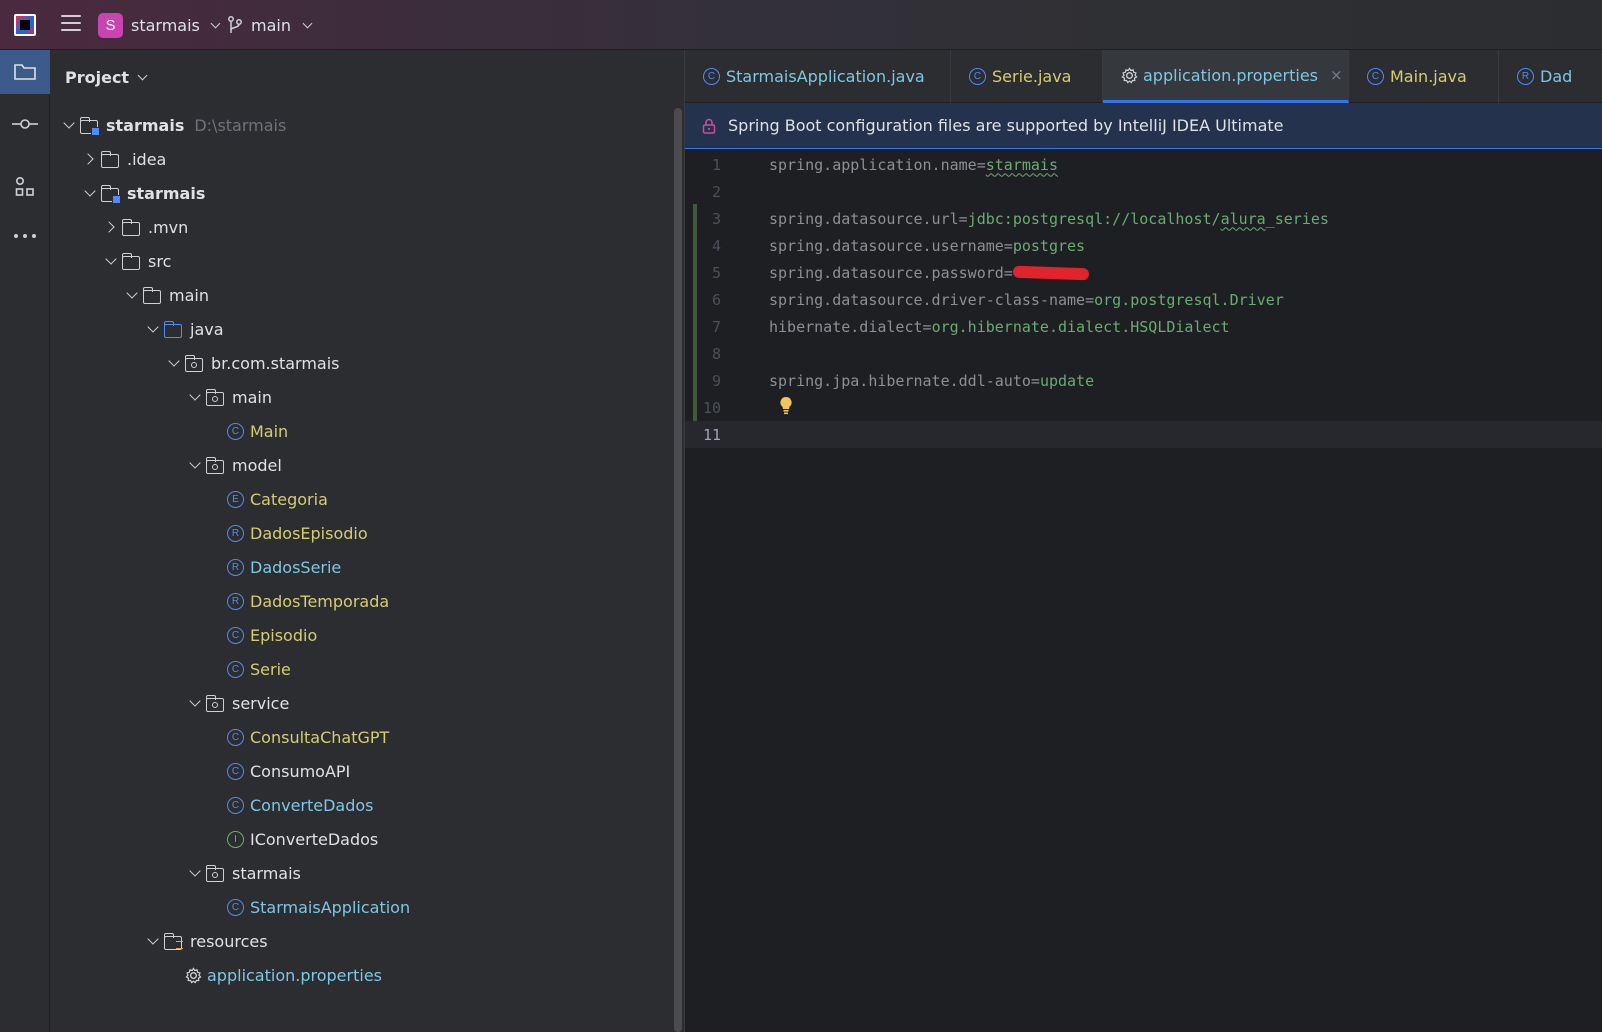 The width and height of the screenshot is (1602, 1032). What do you see at coordinates (1143, 164) in the screenshot?
I see `code-line: 1 spring.application.name=starmais` at bounding box center [1143, 164].